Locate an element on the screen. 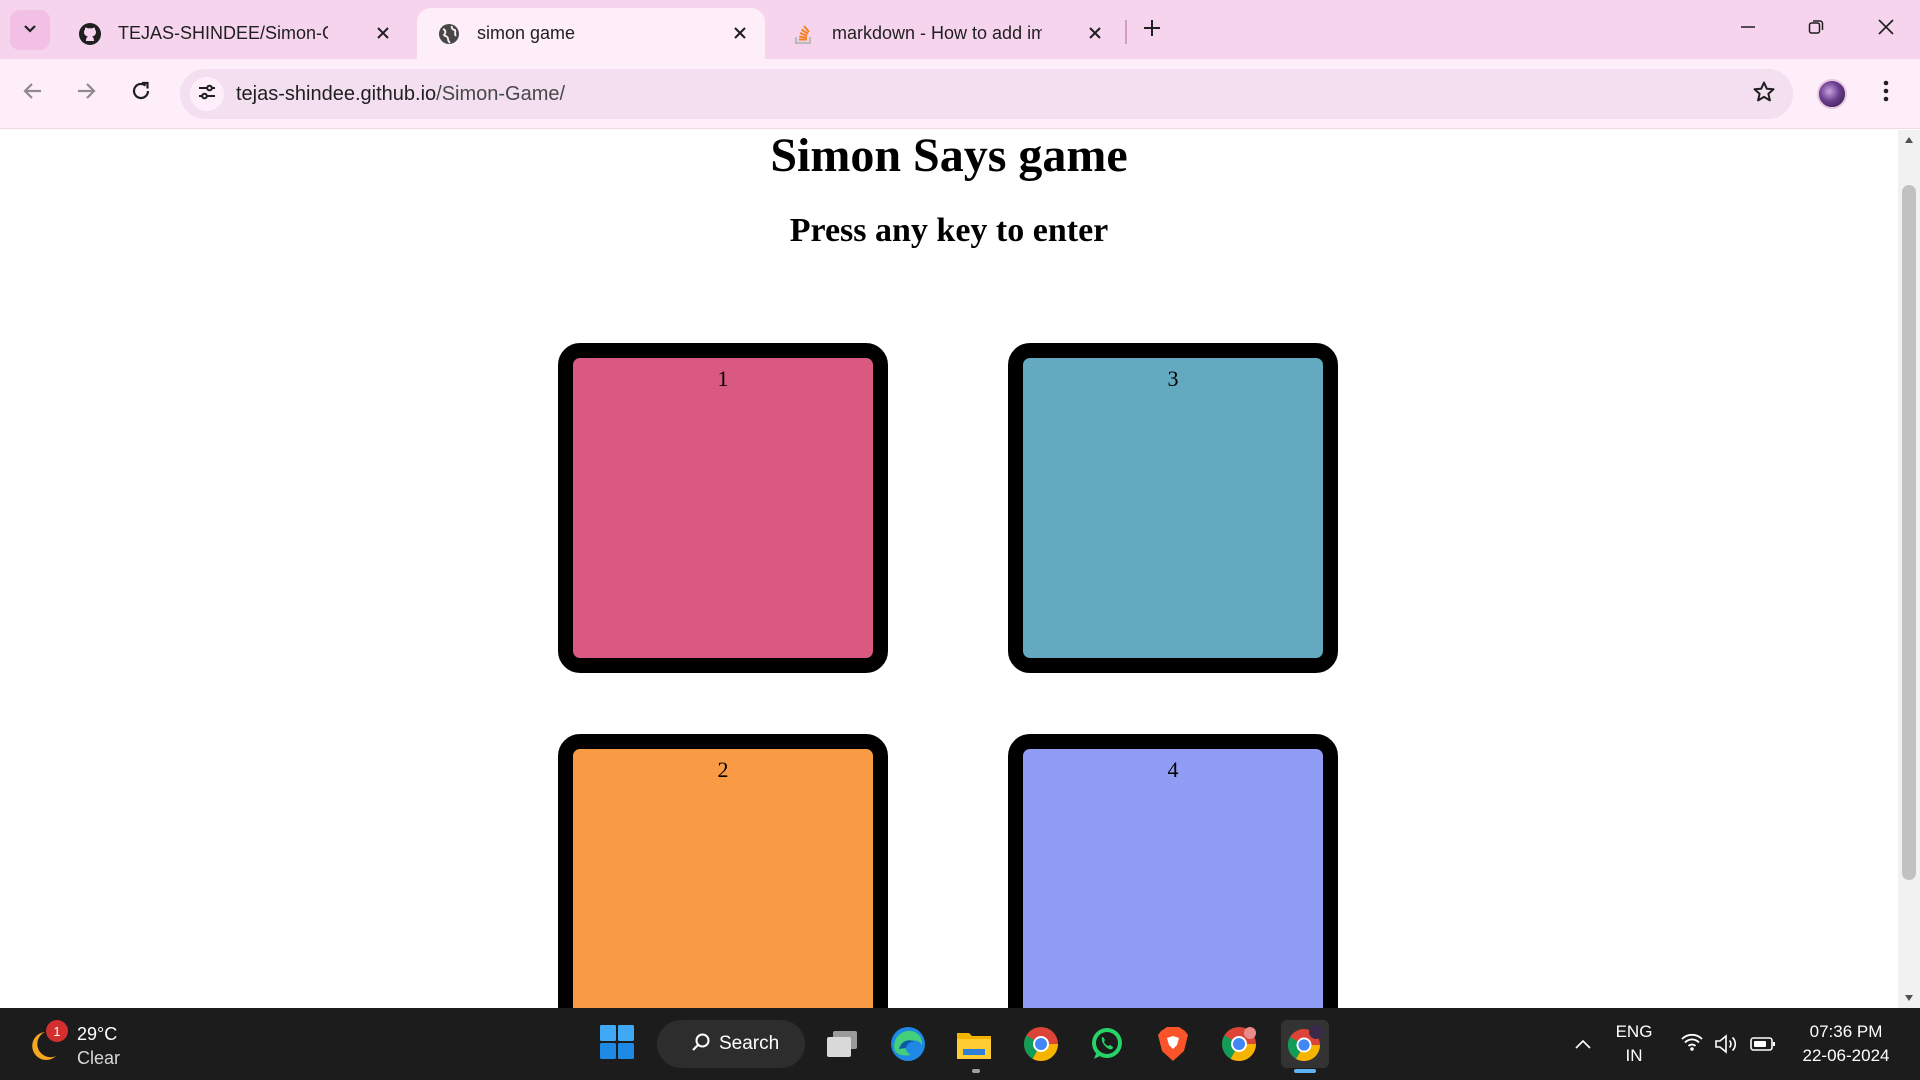 The height and width of the screenshot is (1080, 1920). weather-widget: 1 29°C Clear is located at coordinates (88, 1044).